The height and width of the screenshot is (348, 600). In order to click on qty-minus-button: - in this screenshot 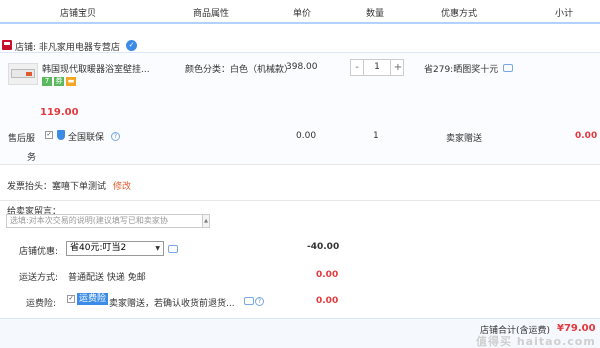, I will do `click(357, 67)`.